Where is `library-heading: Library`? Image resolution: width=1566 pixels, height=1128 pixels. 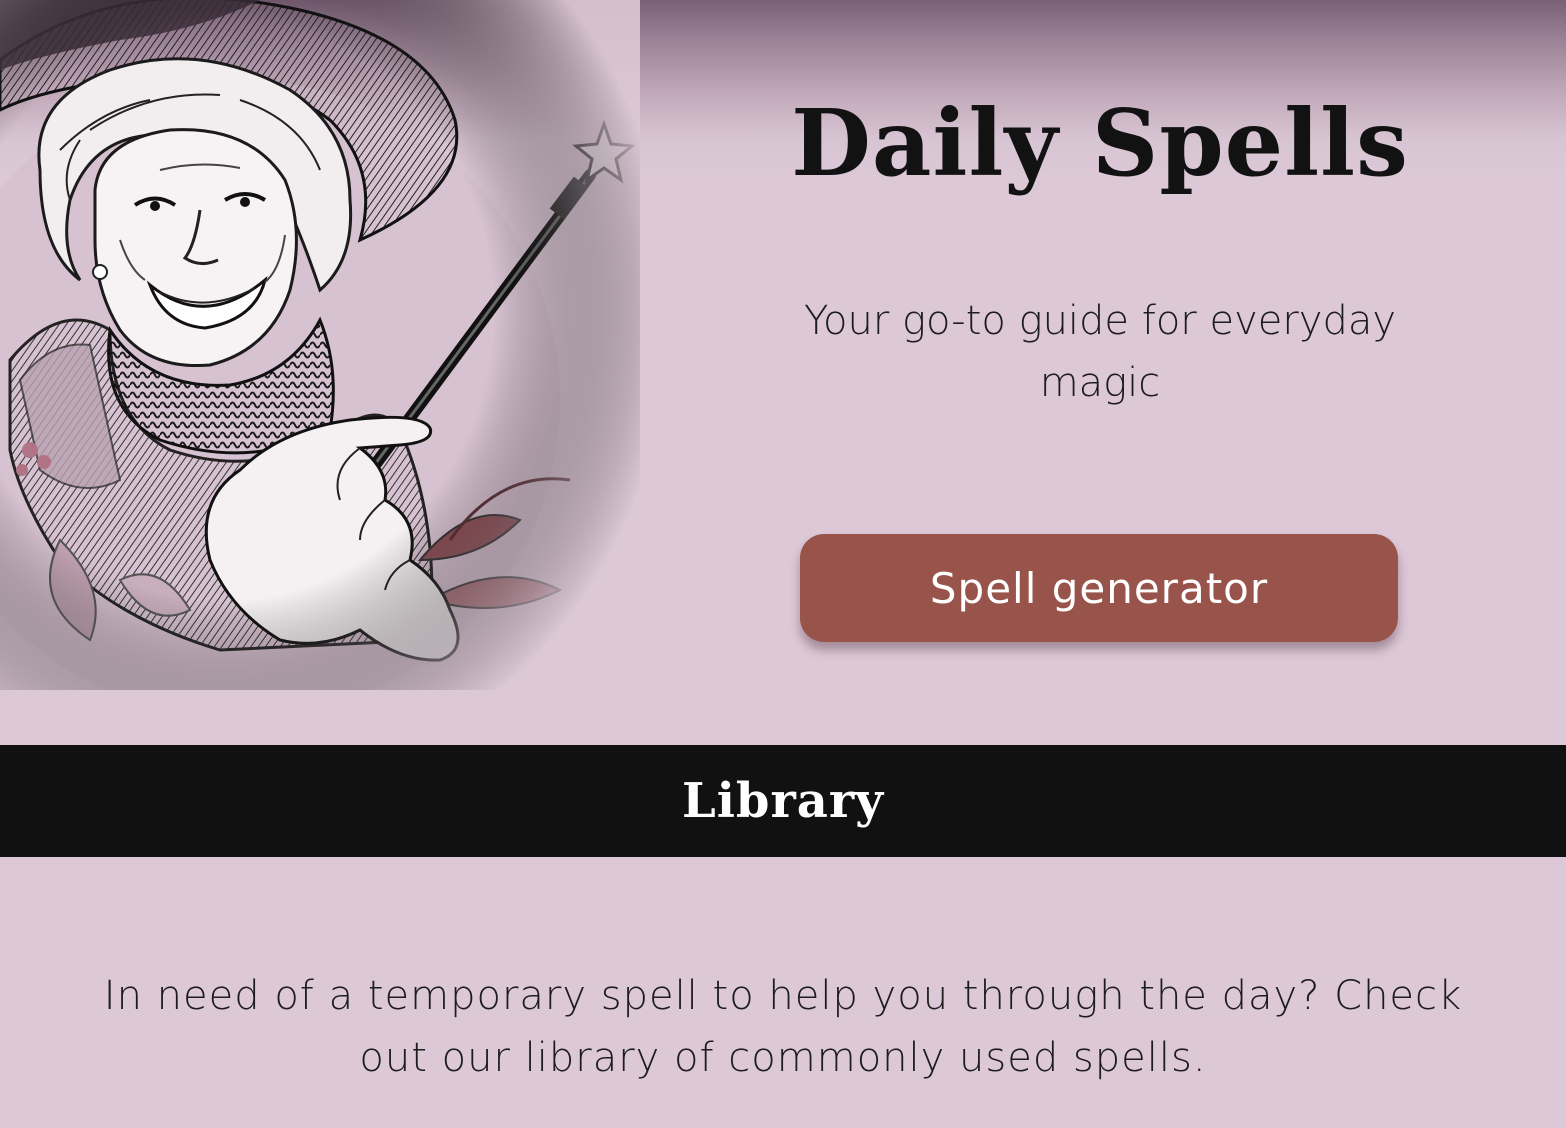 library-heading: Library is located at coordinates (783, 801).